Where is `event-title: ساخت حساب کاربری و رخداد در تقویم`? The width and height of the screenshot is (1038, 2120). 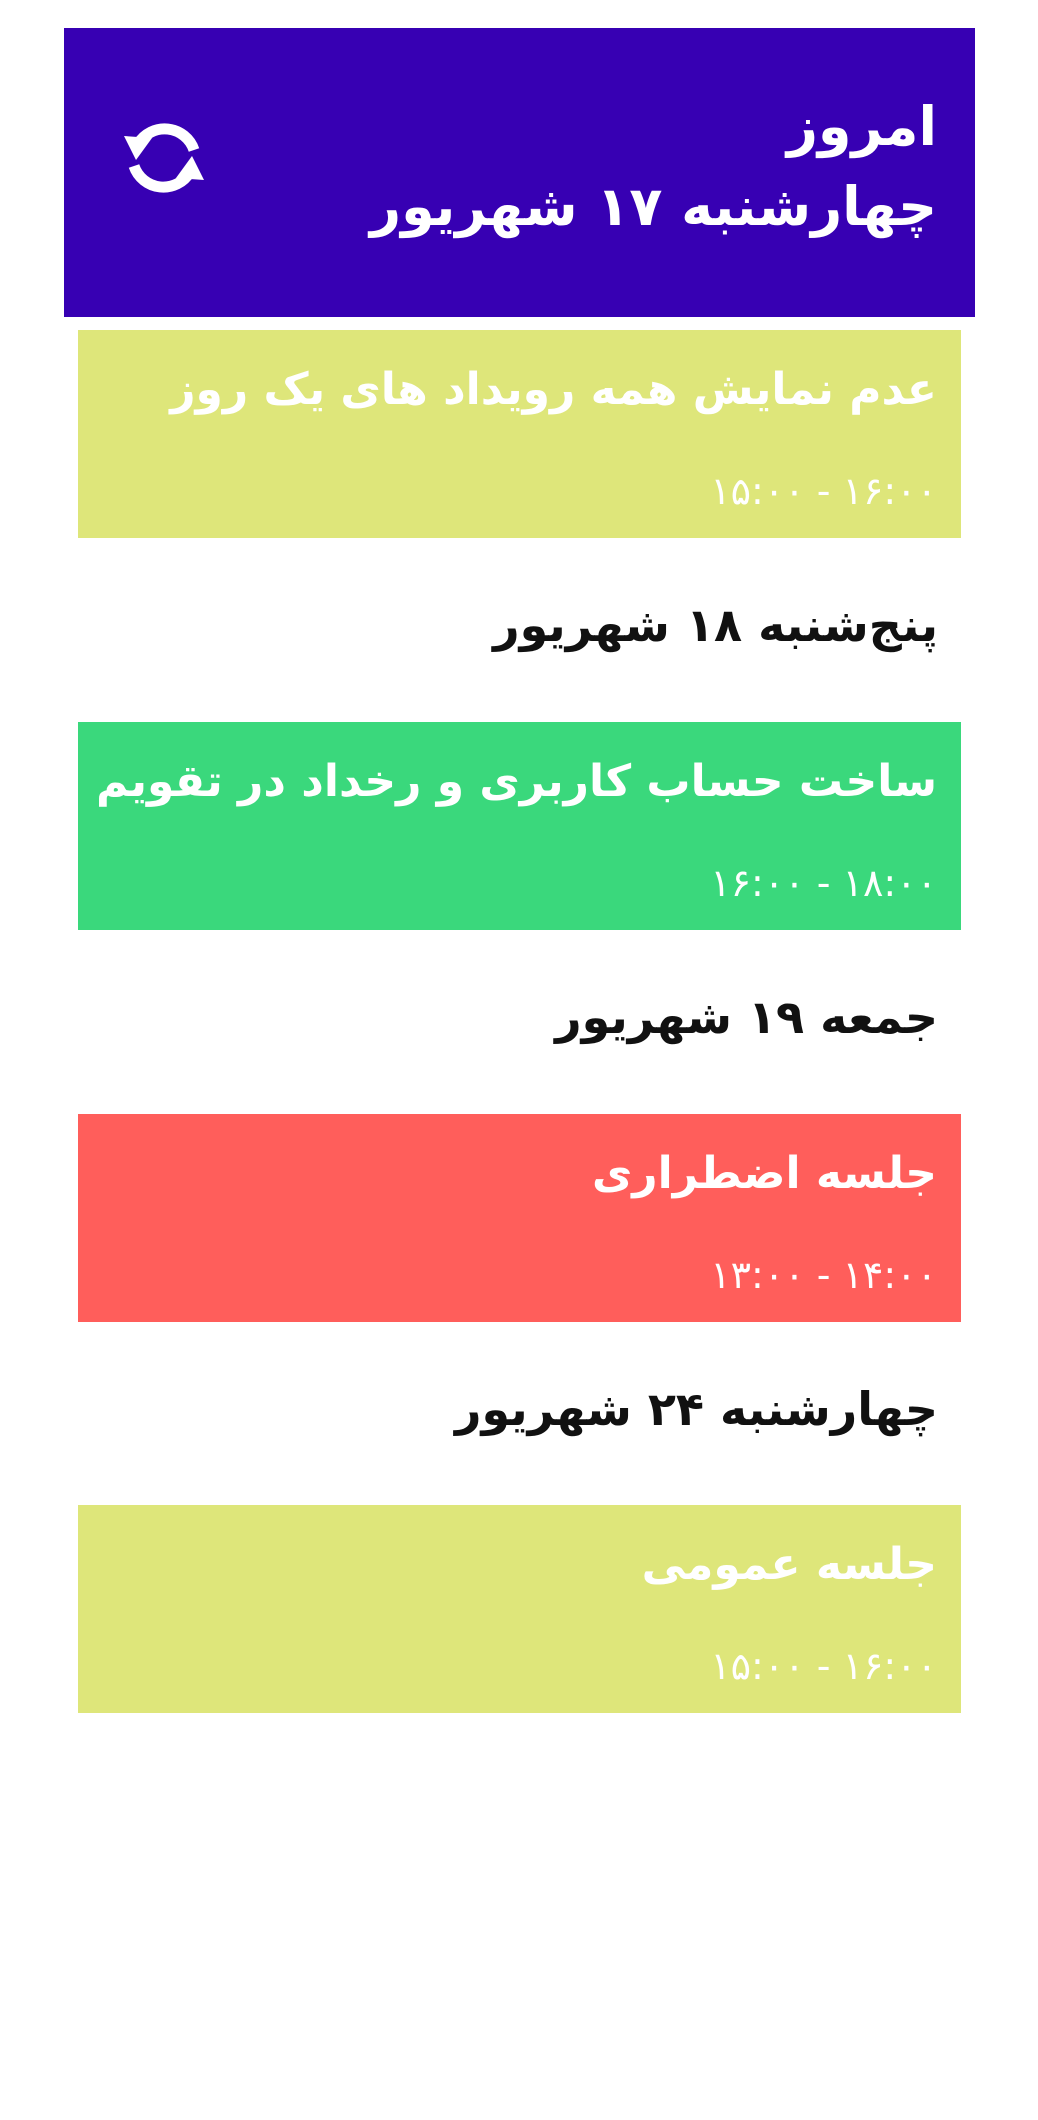 event-title: ساخت حساب کاربری و رخداد در تقویم is located at coordinates (516, 781).